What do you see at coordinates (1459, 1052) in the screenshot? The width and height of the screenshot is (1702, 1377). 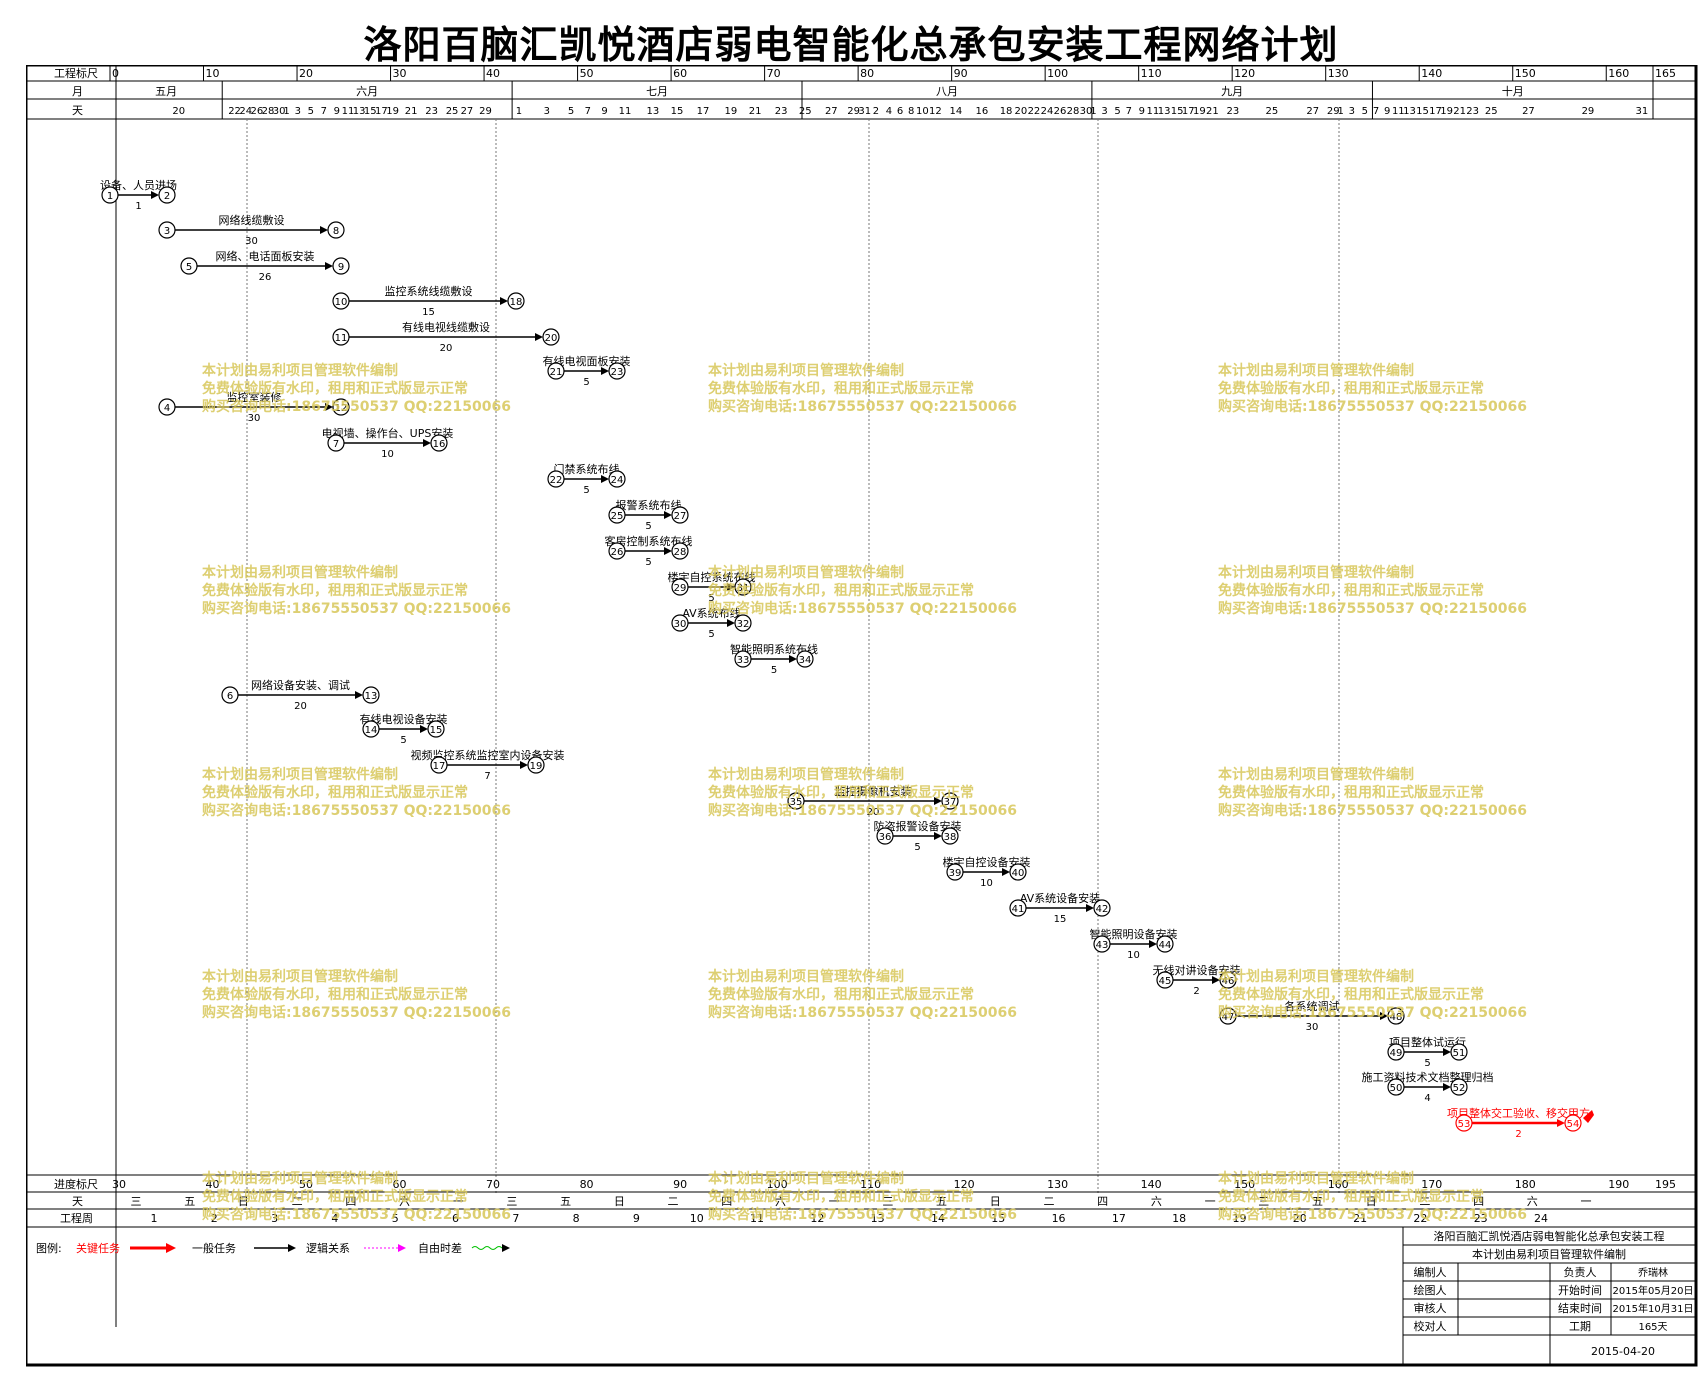 I see `event-node: 51` at bounding box center [1459, 1052].